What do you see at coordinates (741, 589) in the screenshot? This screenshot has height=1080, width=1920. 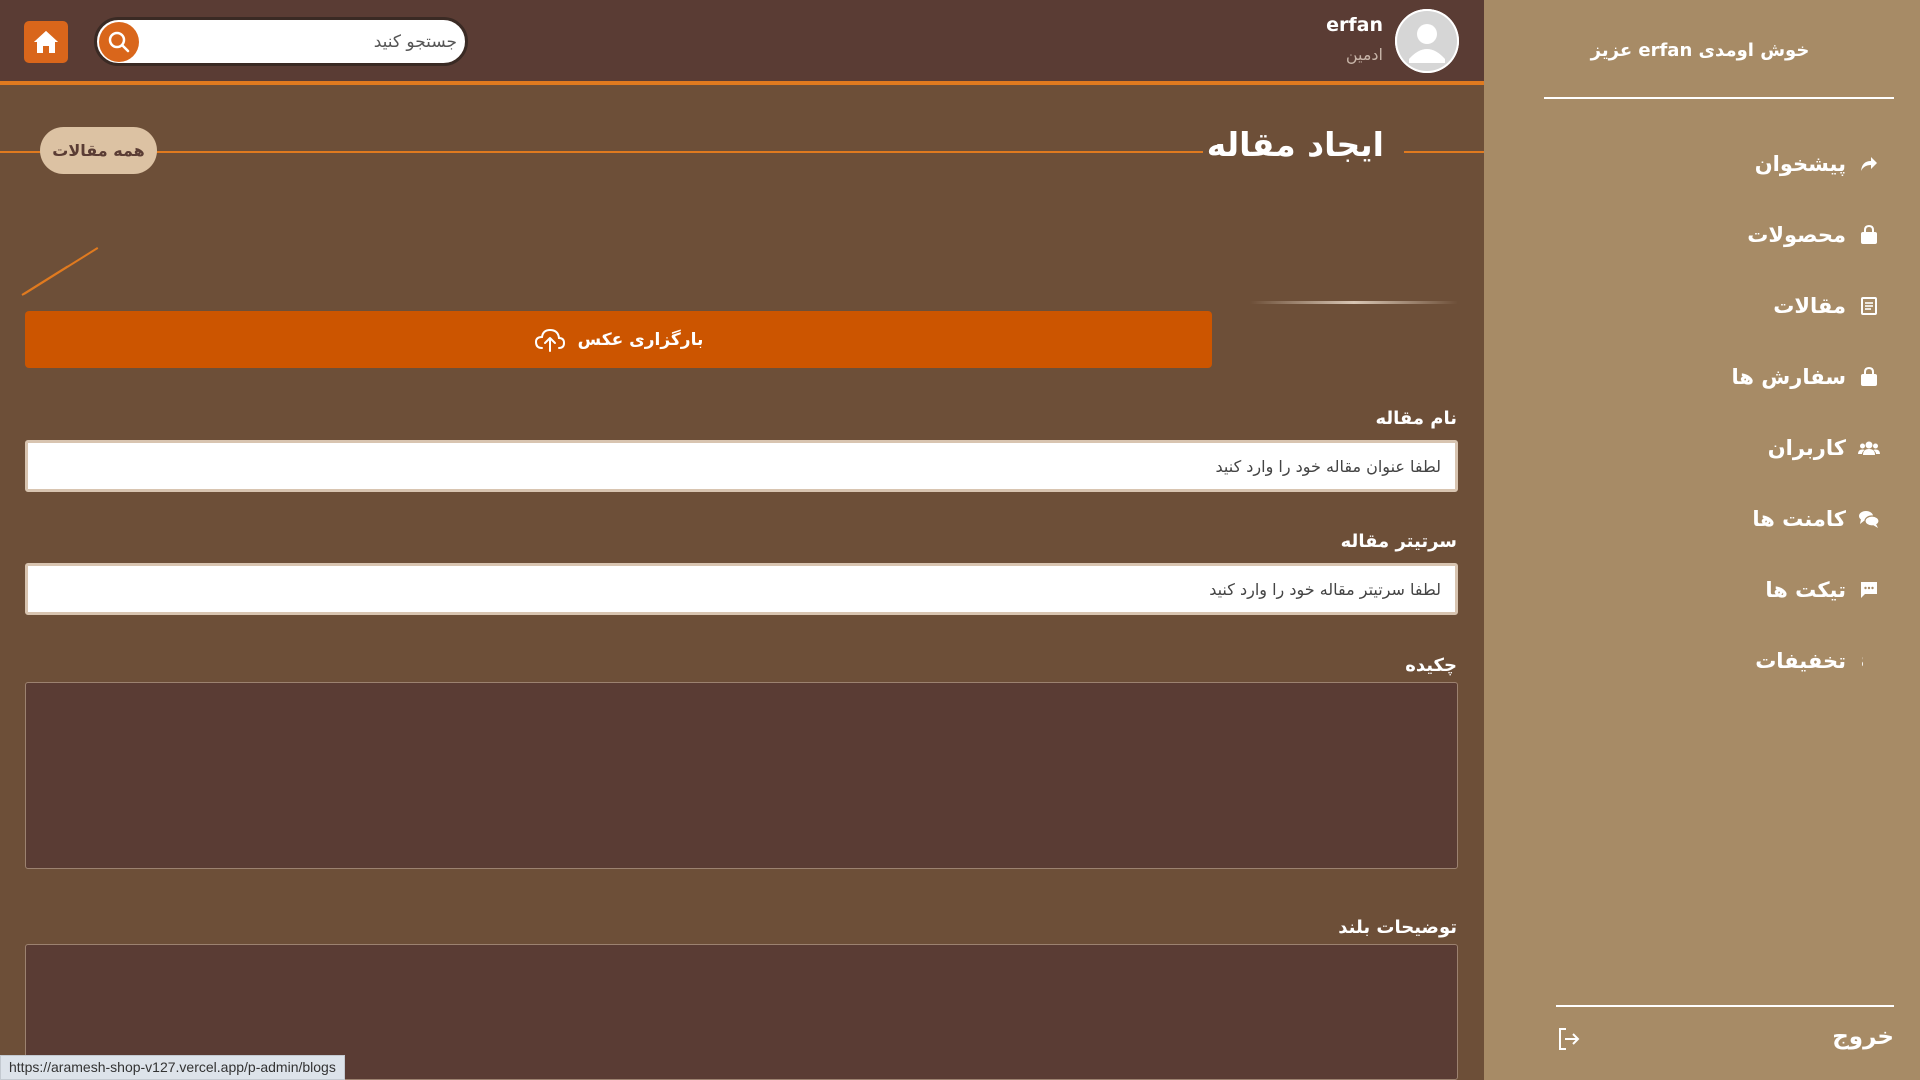 I see `subtitle-input` at bounding box center [741, 589].